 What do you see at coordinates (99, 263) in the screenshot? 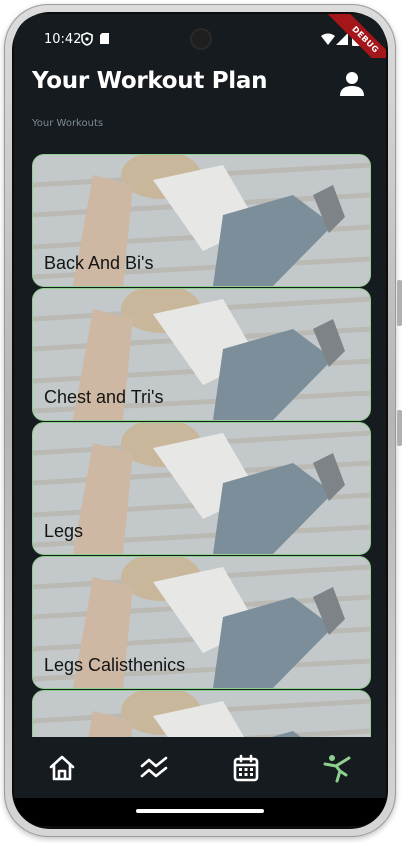
I see `workout-name: Back And Bi's` at bounding box center [99, 263].